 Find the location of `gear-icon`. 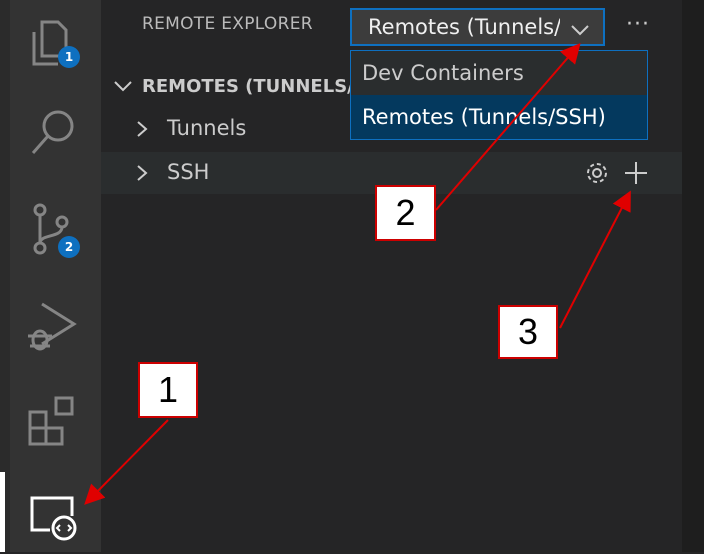

gear-icon is located at coordinates (597, 173).